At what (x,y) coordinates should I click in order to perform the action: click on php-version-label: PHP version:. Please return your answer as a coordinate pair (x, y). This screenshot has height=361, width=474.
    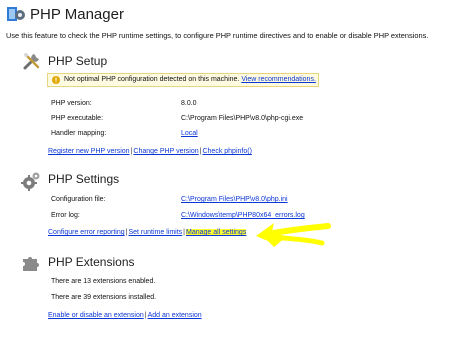
    Looking at the image, I should click on (71, 103).